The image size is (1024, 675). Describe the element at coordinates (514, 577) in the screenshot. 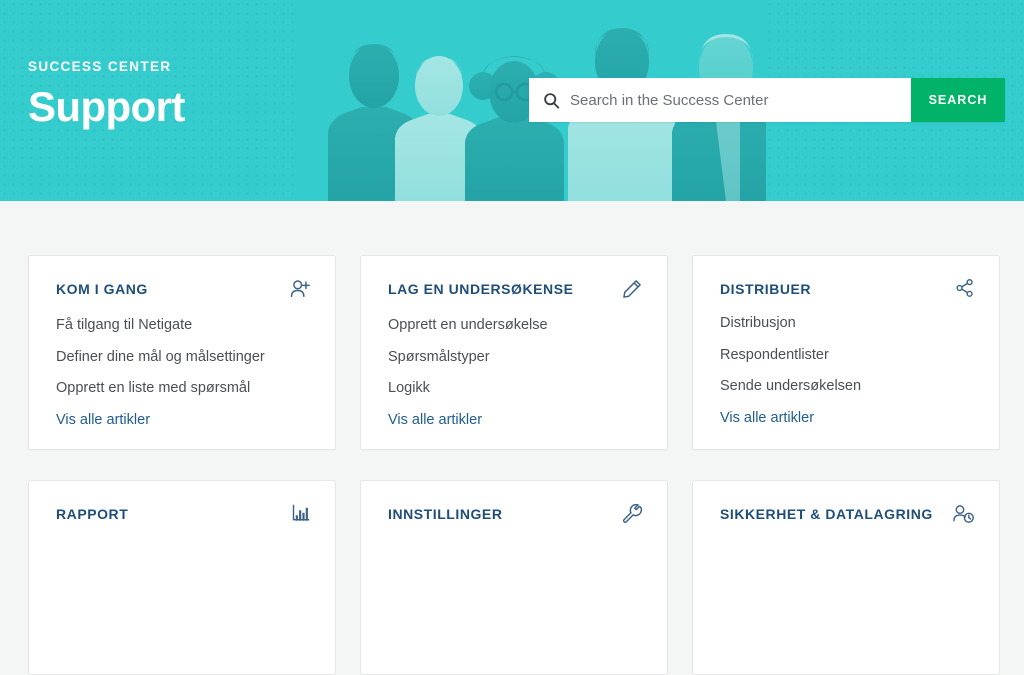

I see `card-innstillinger: INNSTILLINGER` at that location.